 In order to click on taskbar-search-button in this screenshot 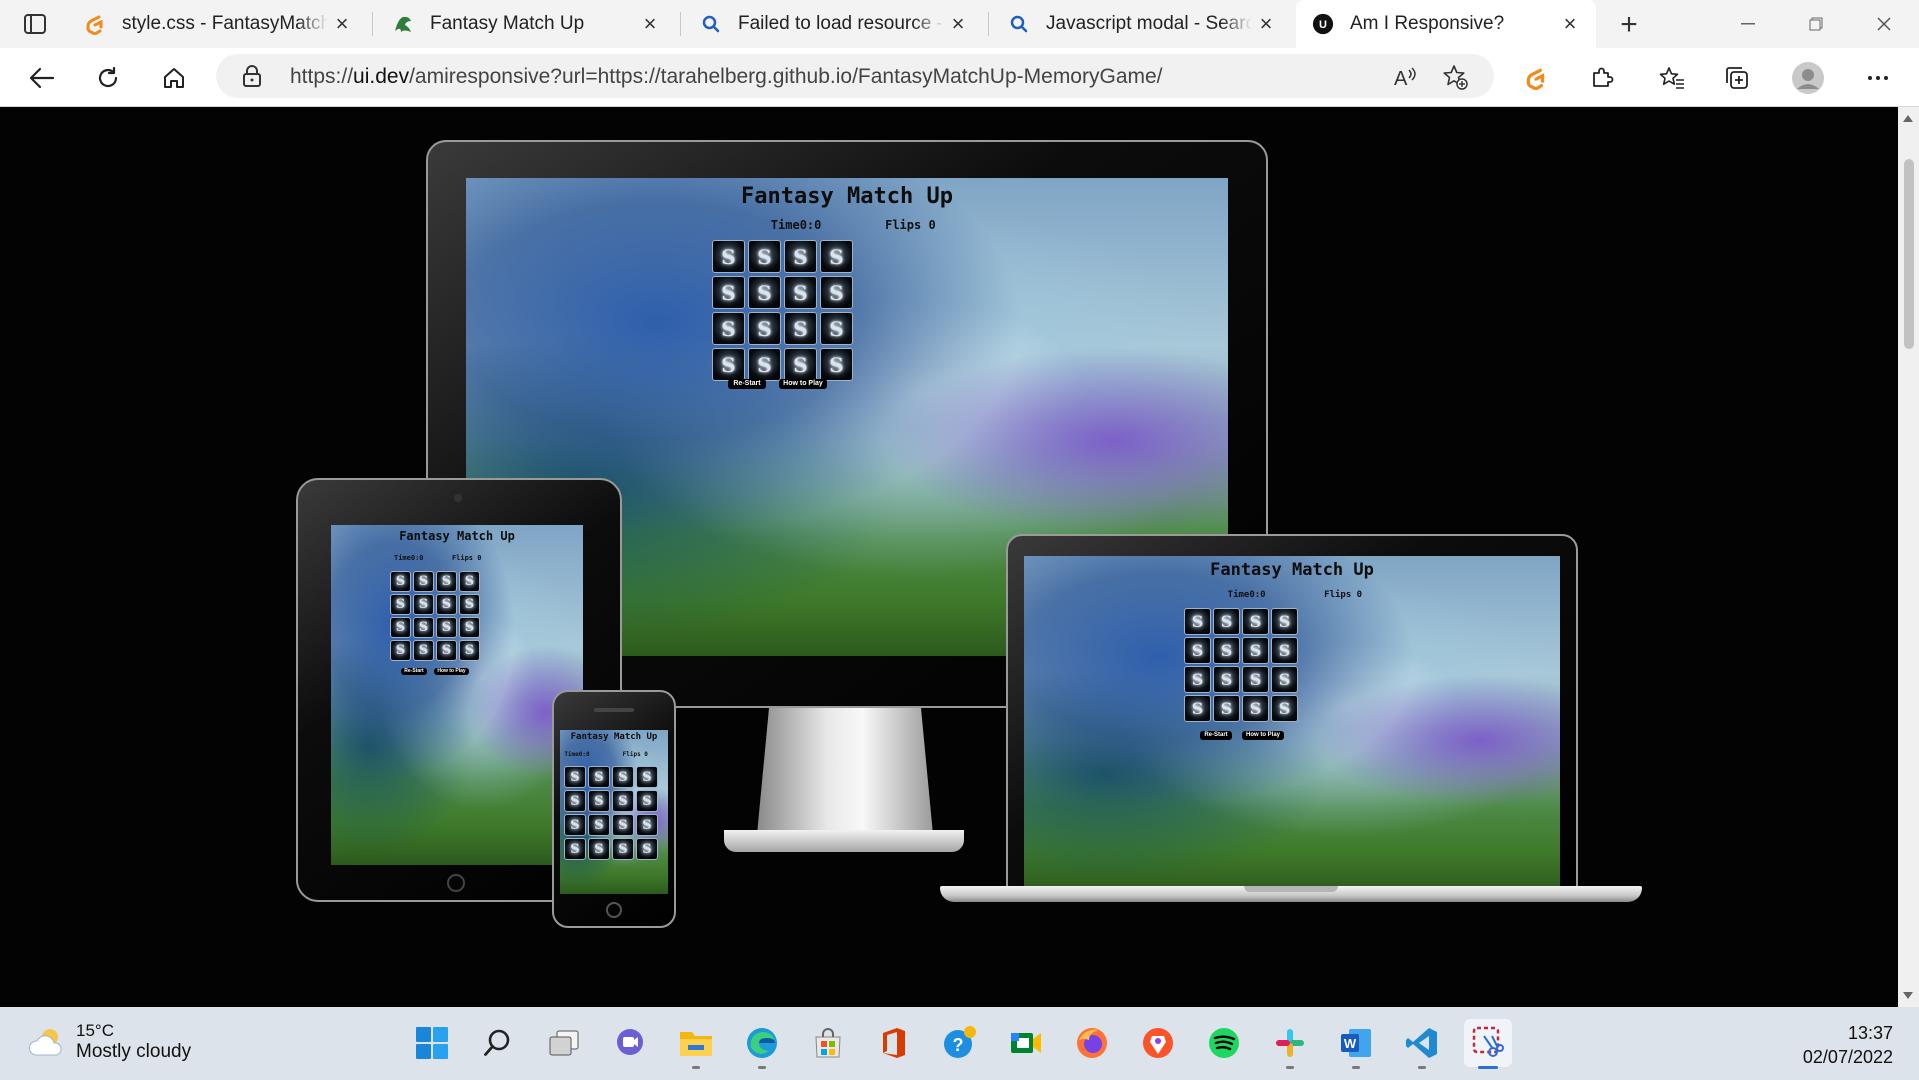, I will do `click(498, 1043)`.